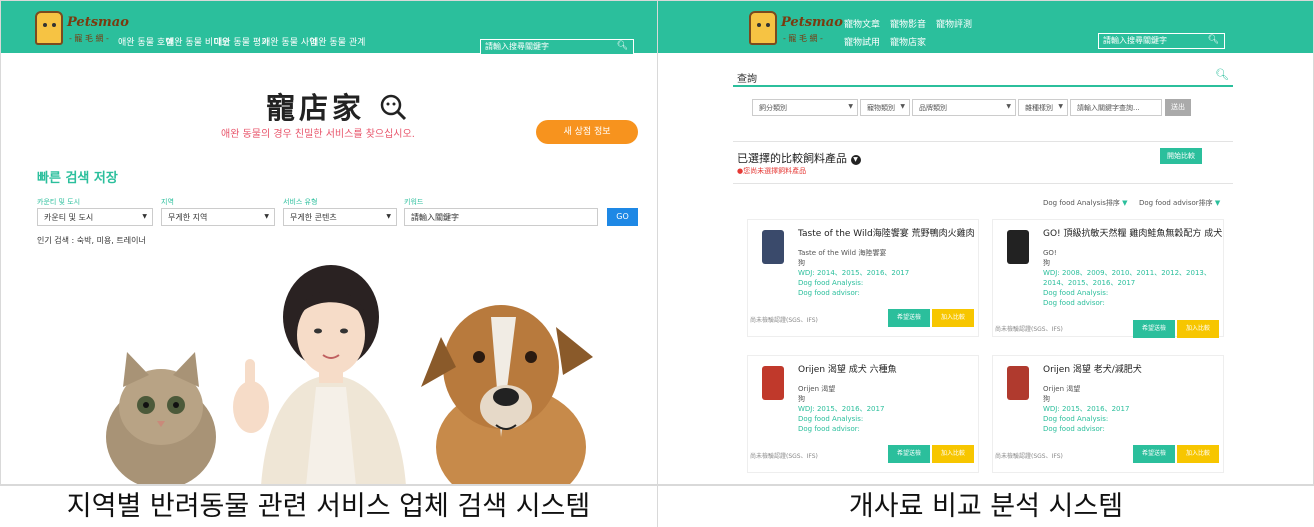 The width and height of the screenshot is (1314, 527). I want to click on query-bar: 查詢 🔍︎, so click(983, 77).